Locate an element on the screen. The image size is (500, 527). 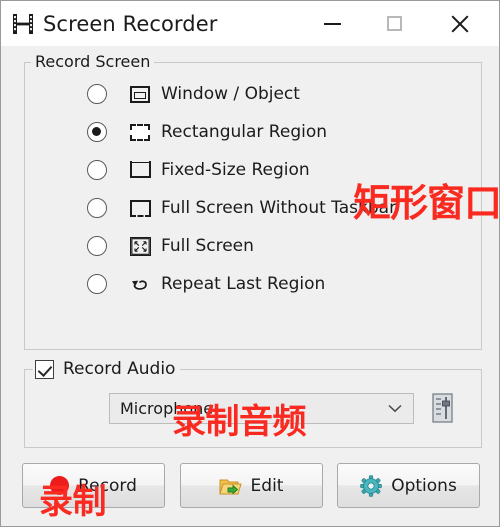
radio-option-full-screen-without-taskbar: Full Screen Without Taskbar is located at coordinates (272, 208).